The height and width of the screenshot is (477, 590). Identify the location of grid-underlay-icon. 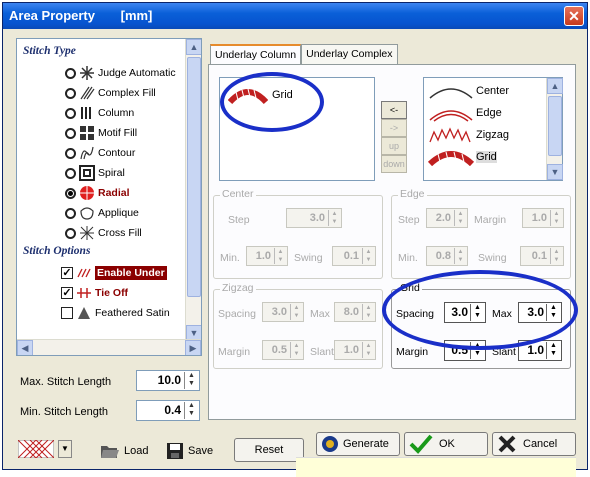
(451, 158).